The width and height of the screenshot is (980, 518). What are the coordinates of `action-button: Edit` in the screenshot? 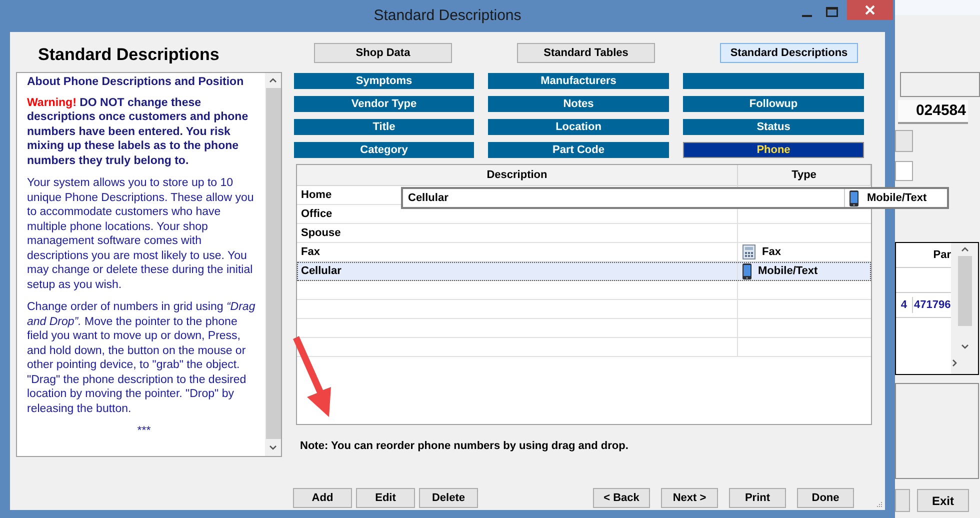 It's located at (385, 498).